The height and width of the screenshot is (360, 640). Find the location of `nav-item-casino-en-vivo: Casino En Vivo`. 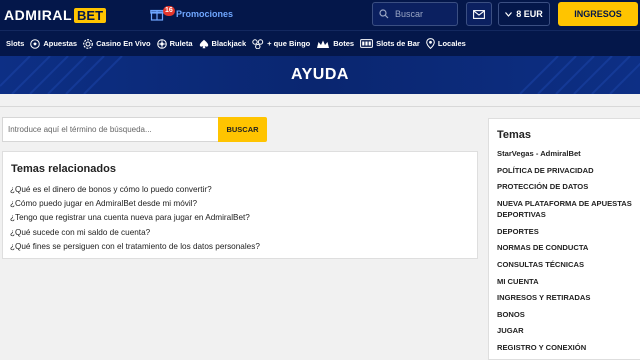

nav-item-casino-en-vivo: Casino En Vivo is located at coordinates (117, 43).